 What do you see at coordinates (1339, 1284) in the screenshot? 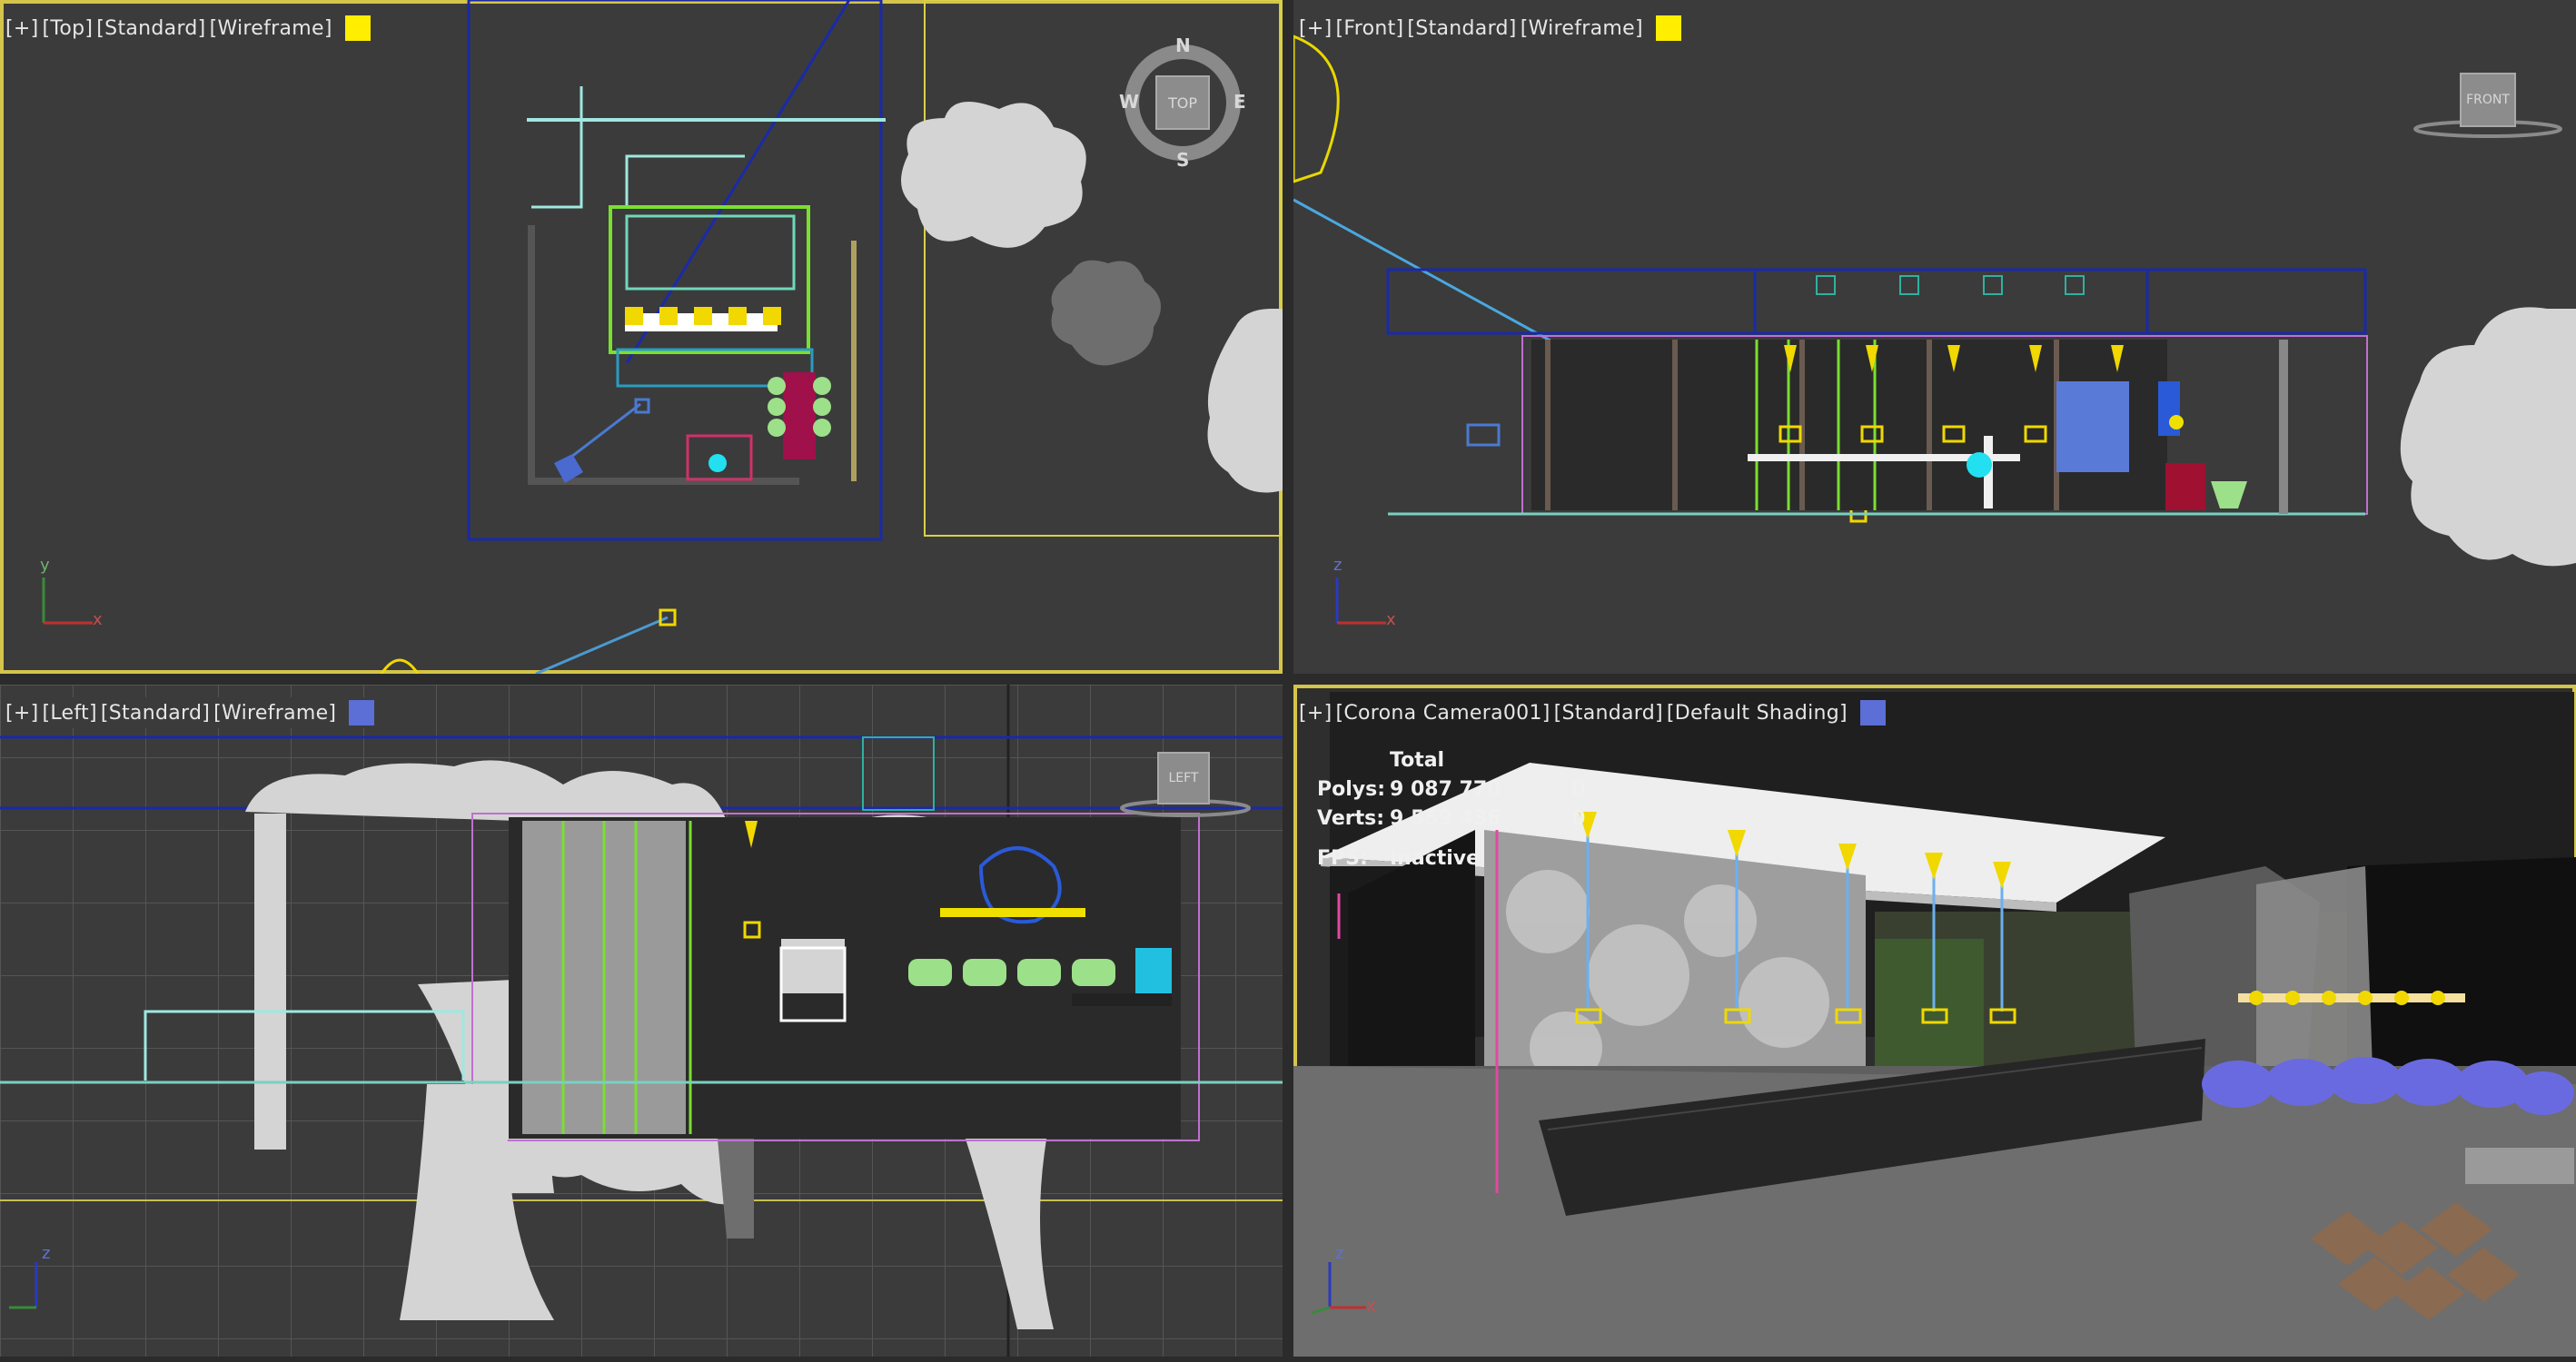
I see `axis-tripod-camera: z x` at bounding box center [1339, 1284].